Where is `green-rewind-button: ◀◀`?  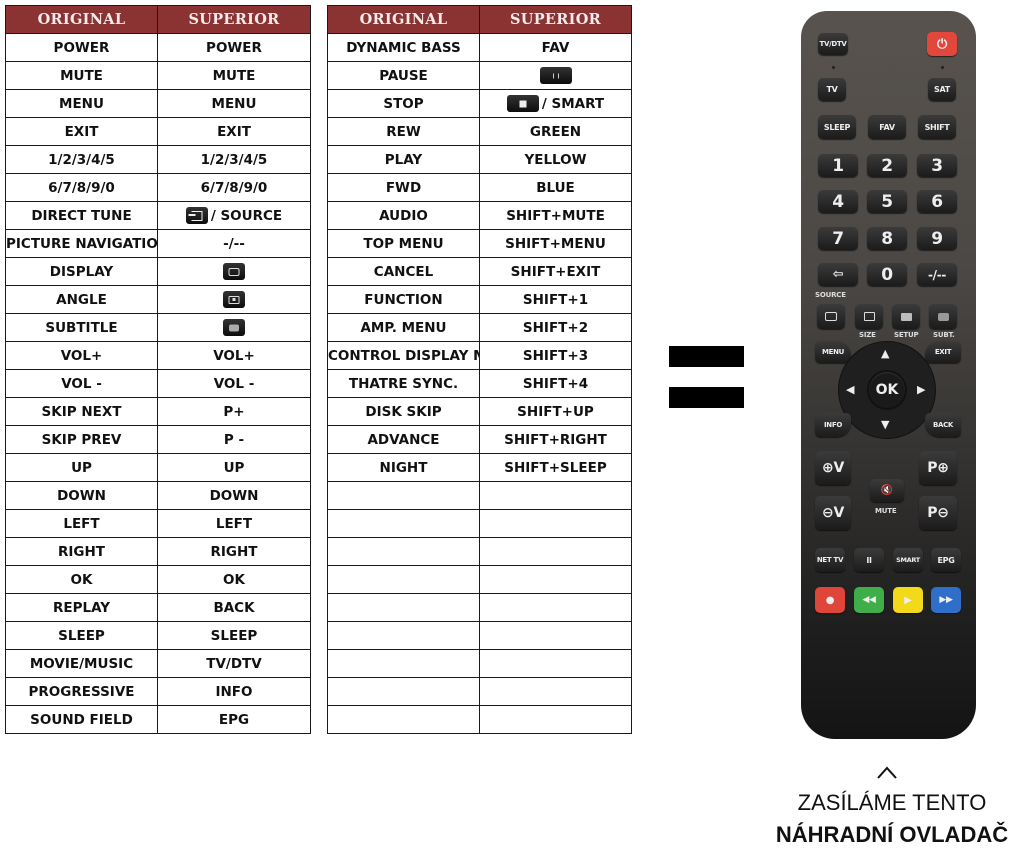
green-rewind-button: ◀◀ is located at coordinates (869, 600).